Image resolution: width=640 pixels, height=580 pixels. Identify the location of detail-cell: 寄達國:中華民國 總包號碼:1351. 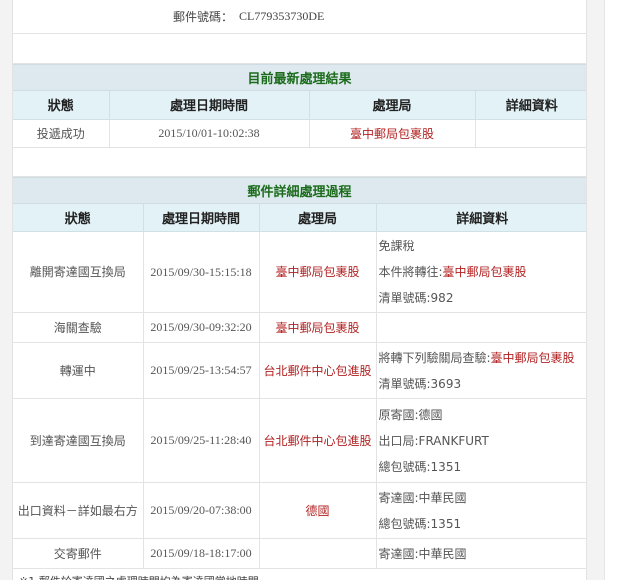
(481, 510).